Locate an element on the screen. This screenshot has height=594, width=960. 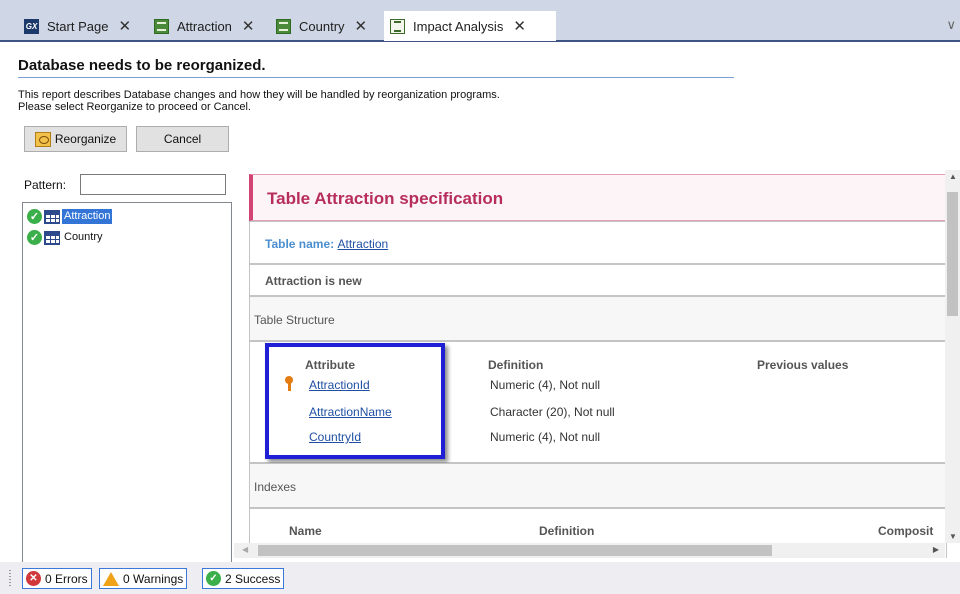
indexes-heading: Indexes is located at coordinates (275, 487).